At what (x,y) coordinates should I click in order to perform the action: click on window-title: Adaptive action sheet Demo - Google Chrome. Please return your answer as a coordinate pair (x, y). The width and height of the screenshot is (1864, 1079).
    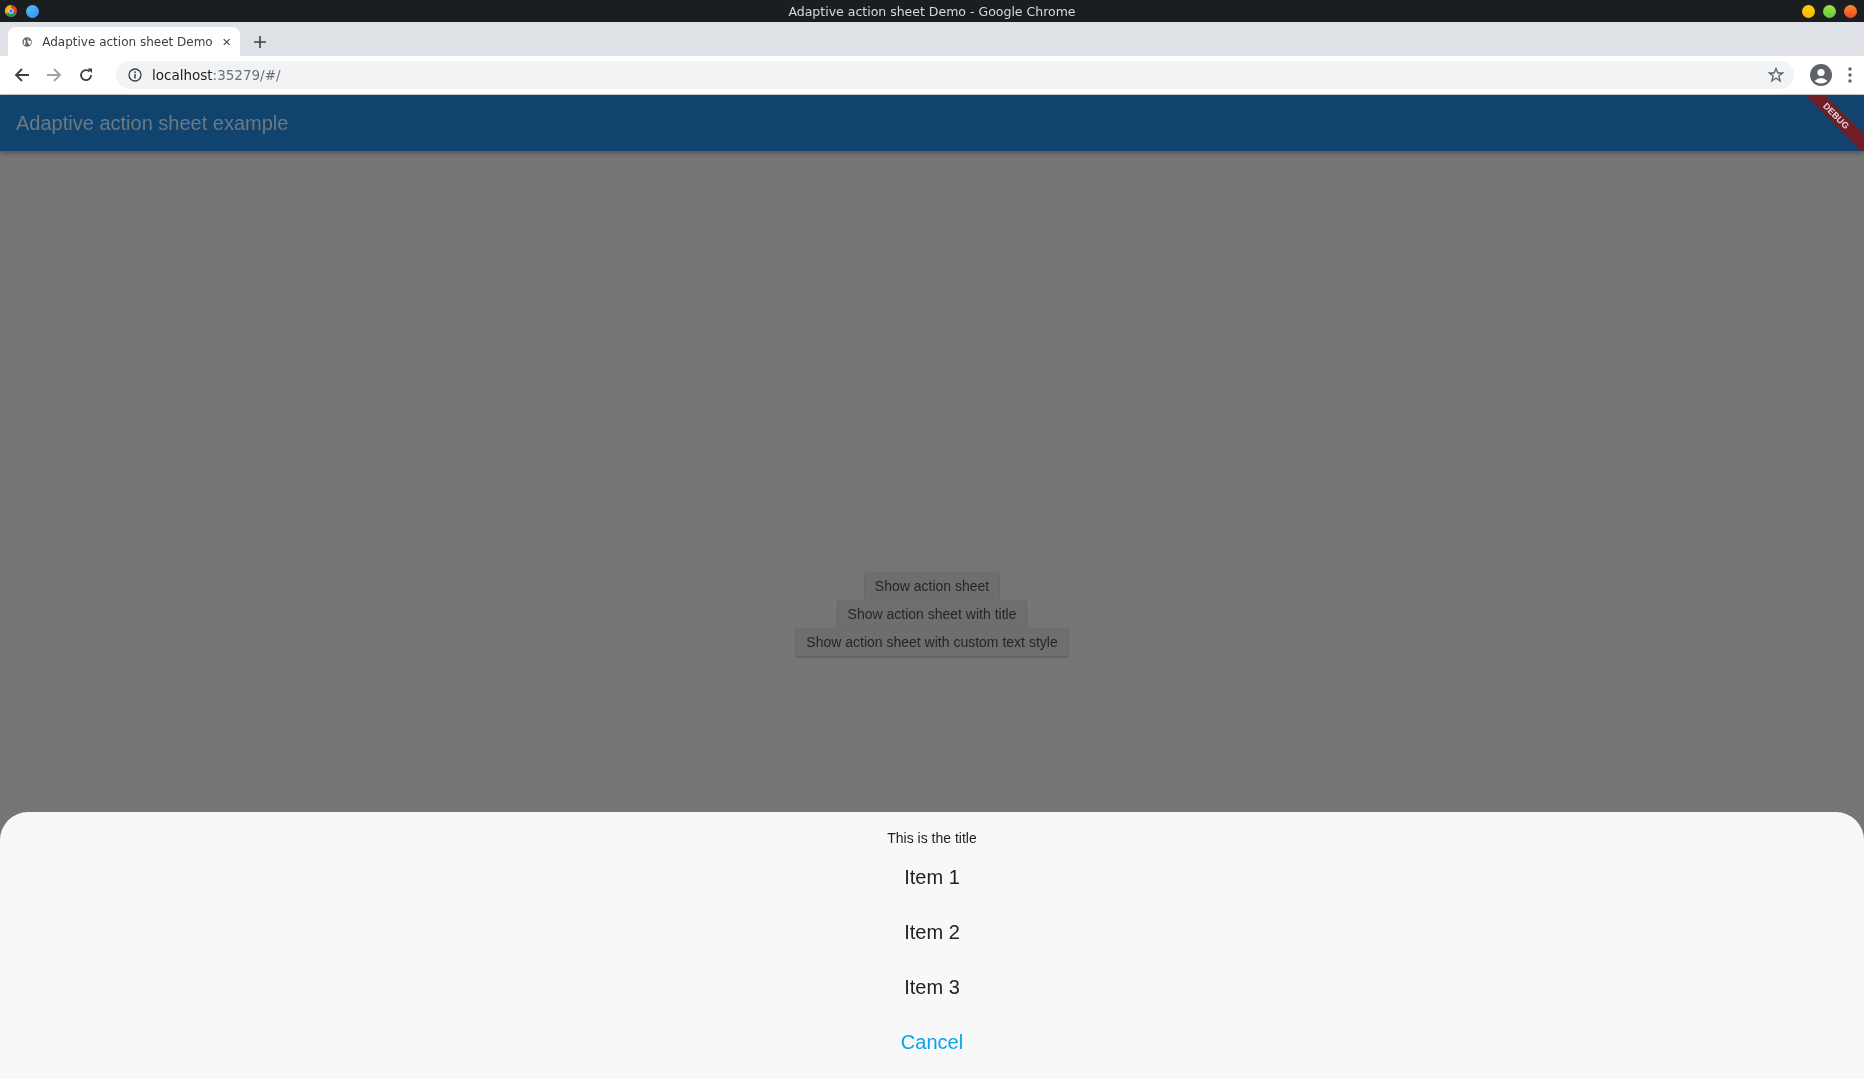
    Looking at the image, I should click on (932, 11).